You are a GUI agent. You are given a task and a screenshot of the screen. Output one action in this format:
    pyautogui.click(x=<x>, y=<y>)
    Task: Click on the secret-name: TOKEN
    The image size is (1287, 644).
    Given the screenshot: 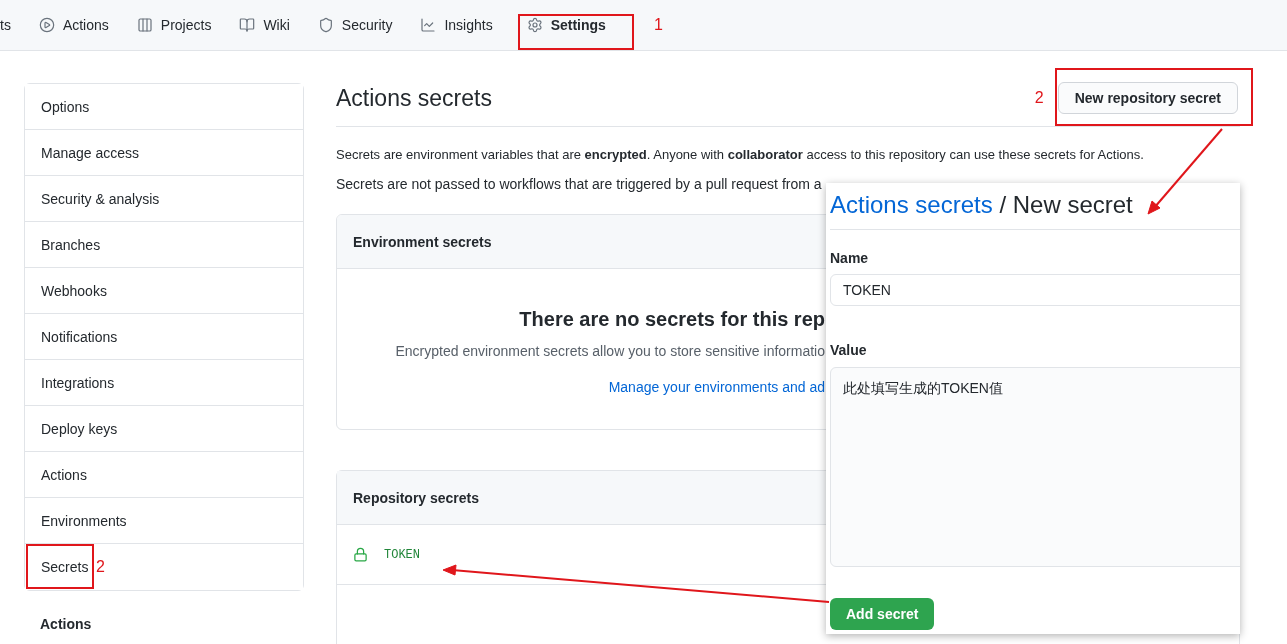 What is the action you would take?
    pyautogui.click(x=402, y=554)
    